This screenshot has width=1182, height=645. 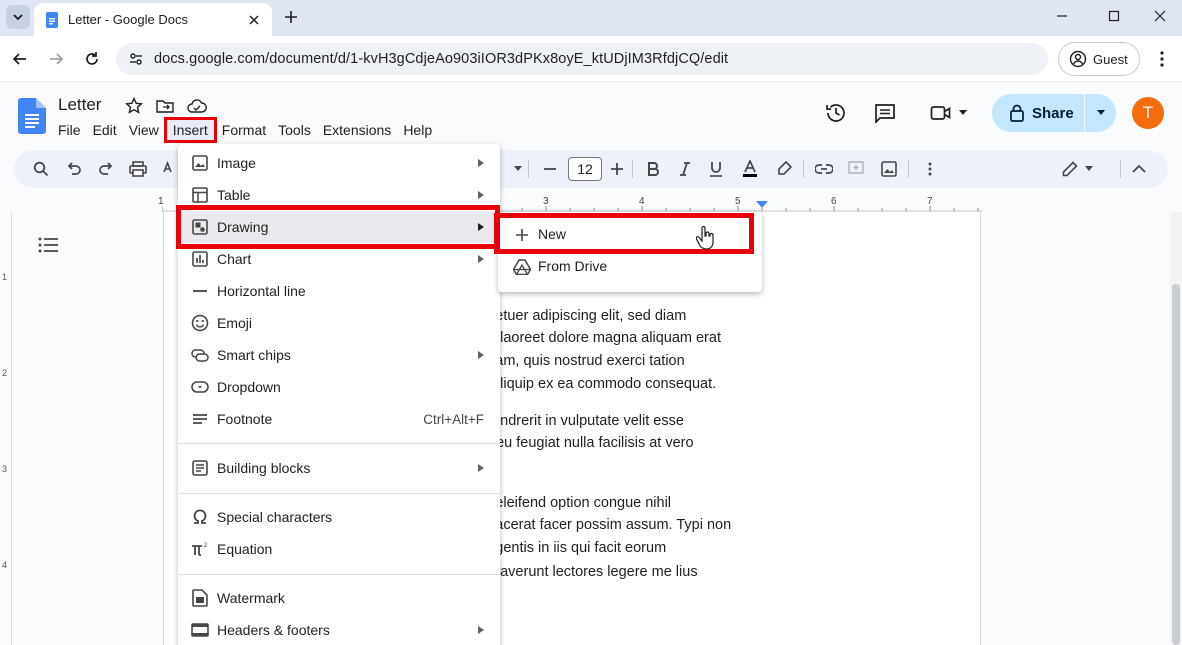 What do you see at coordinates (200, 259) in the screenshot?
I see `chart-icon` at bounding box center [200, 259].